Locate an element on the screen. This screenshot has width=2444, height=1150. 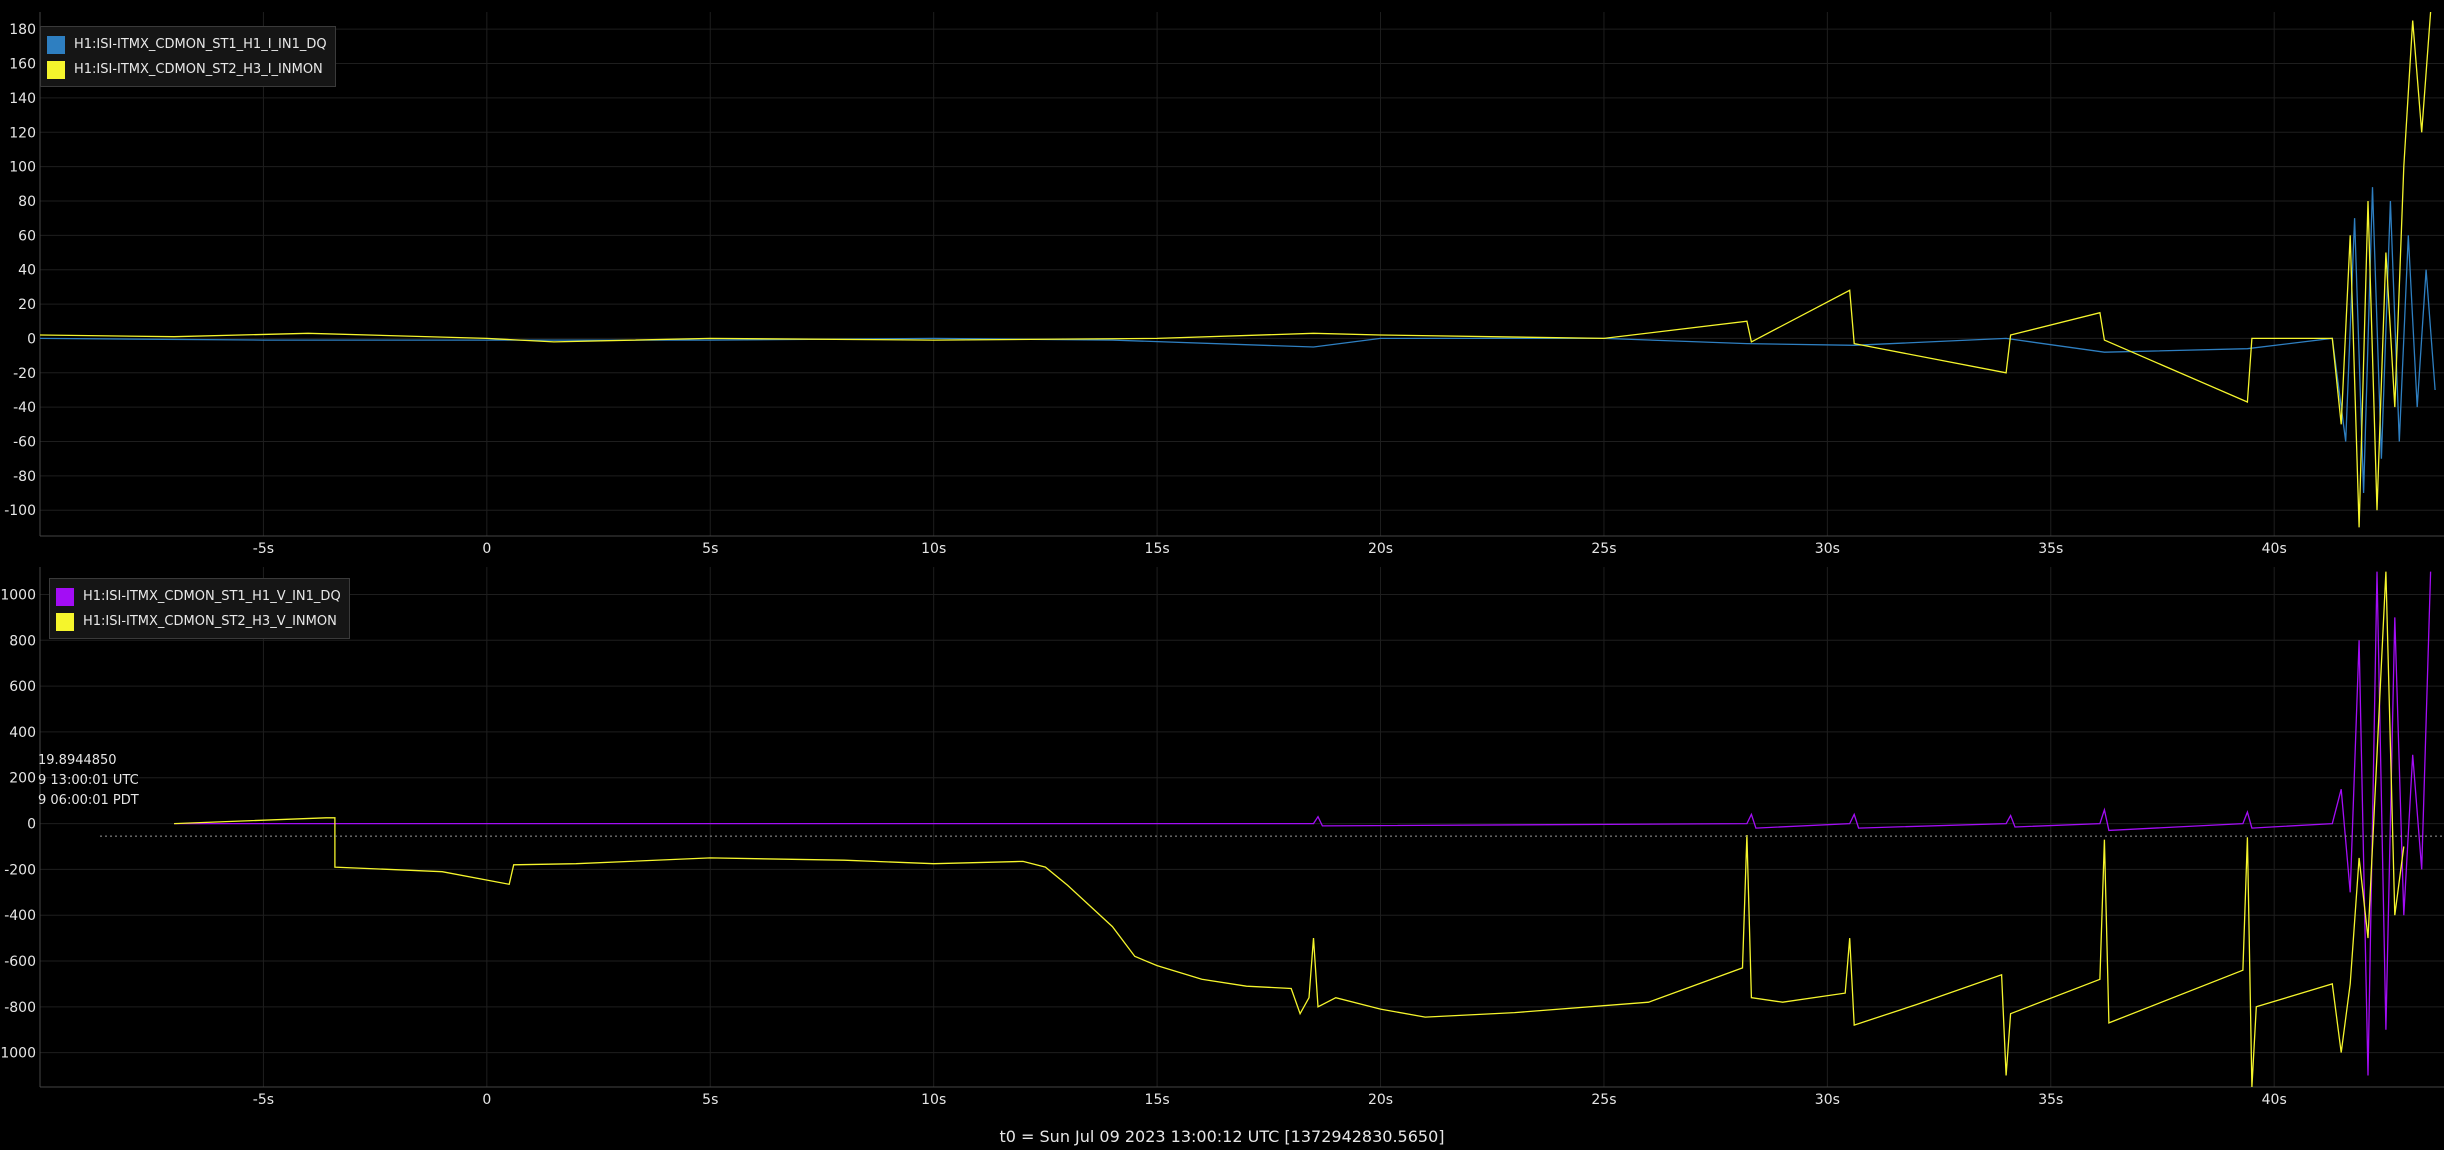
y-tick-label: -40 is located at coordinates (24, 408).